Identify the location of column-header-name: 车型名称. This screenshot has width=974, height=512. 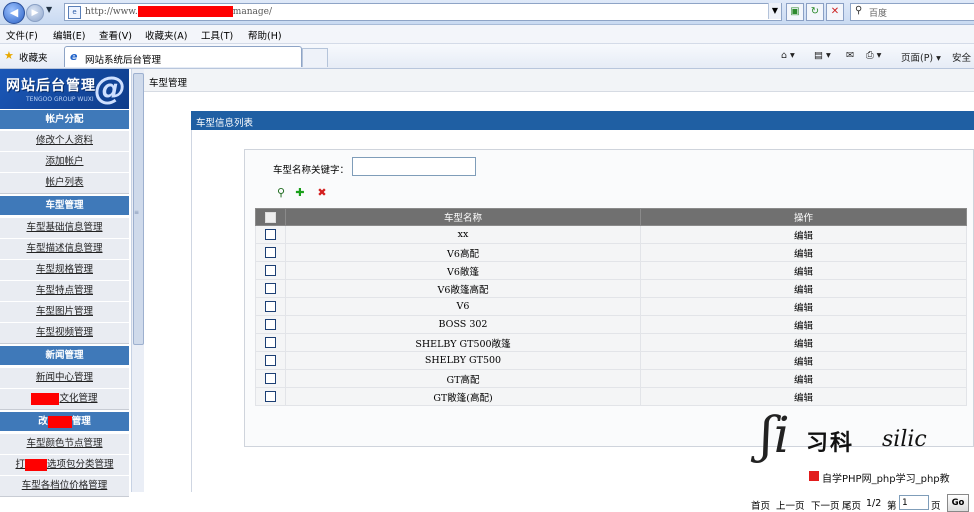
(463, 217).